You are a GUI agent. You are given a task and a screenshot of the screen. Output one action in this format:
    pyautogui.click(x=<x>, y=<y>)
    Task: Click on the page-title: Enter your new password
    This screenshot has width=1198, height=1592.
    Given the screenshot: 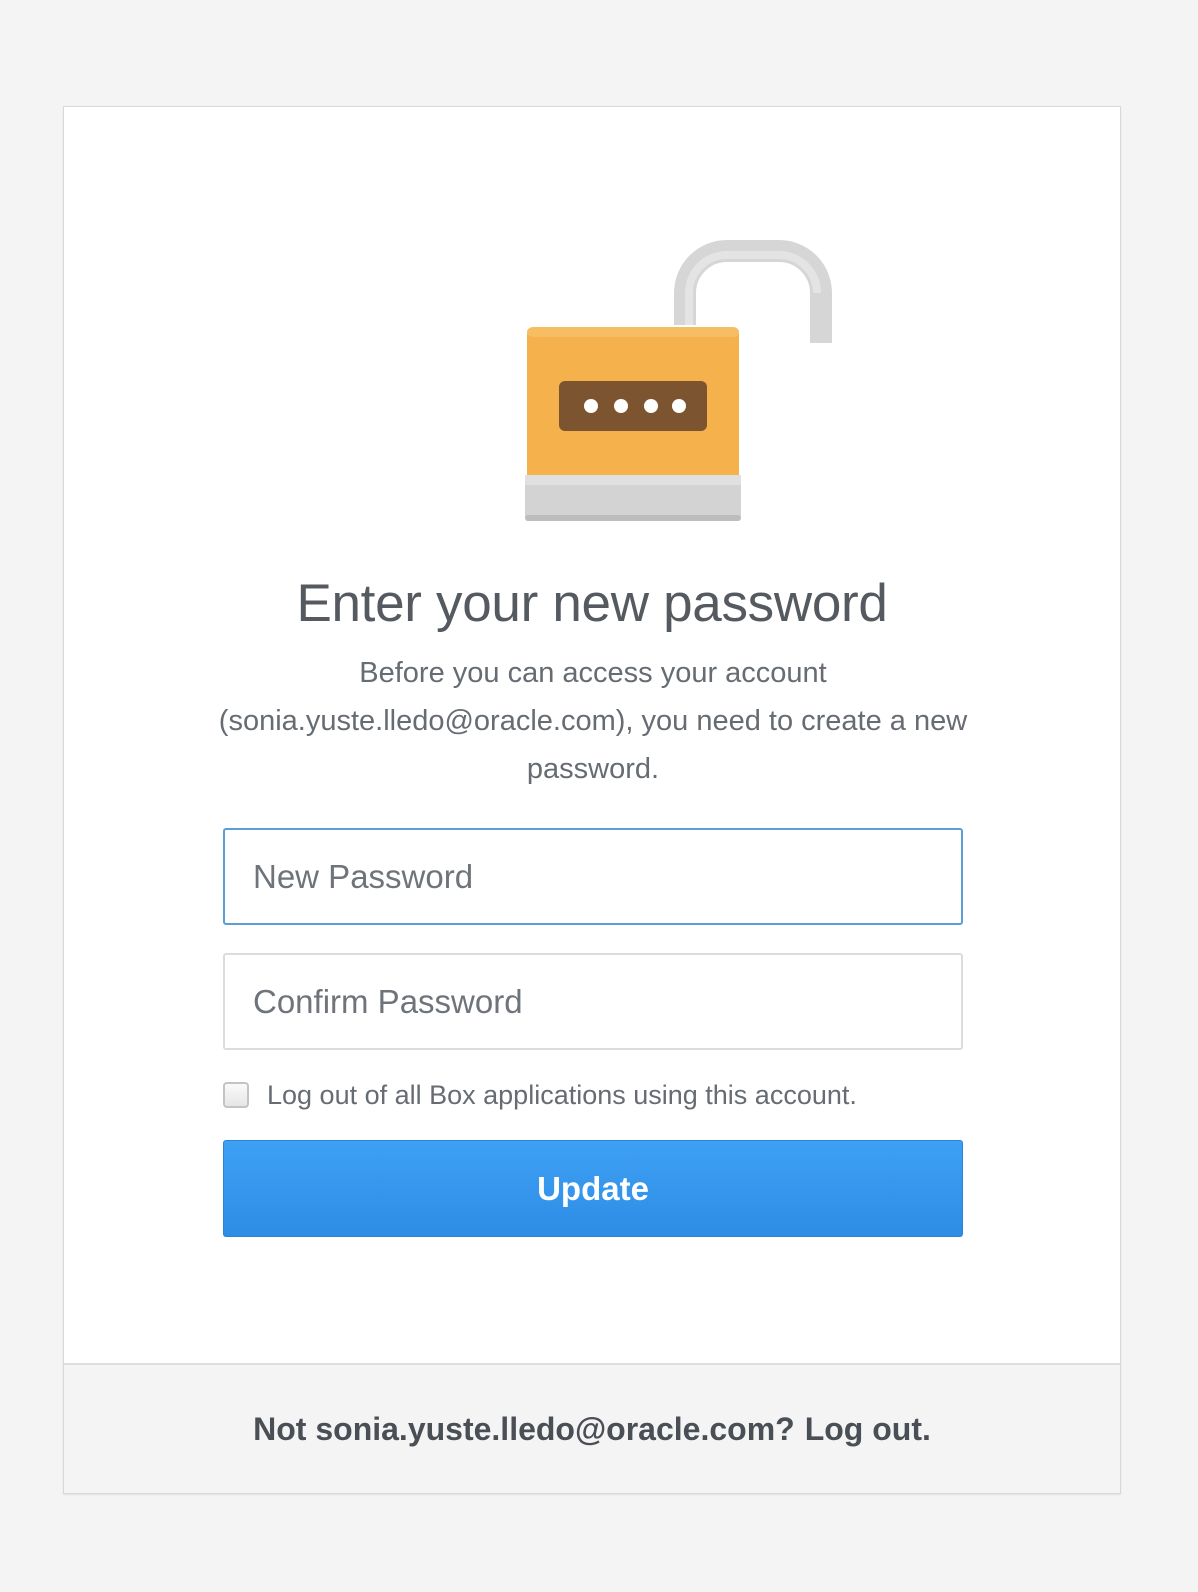 What is the action you would take?
    pyautogui.click(x=592, y=603)
    